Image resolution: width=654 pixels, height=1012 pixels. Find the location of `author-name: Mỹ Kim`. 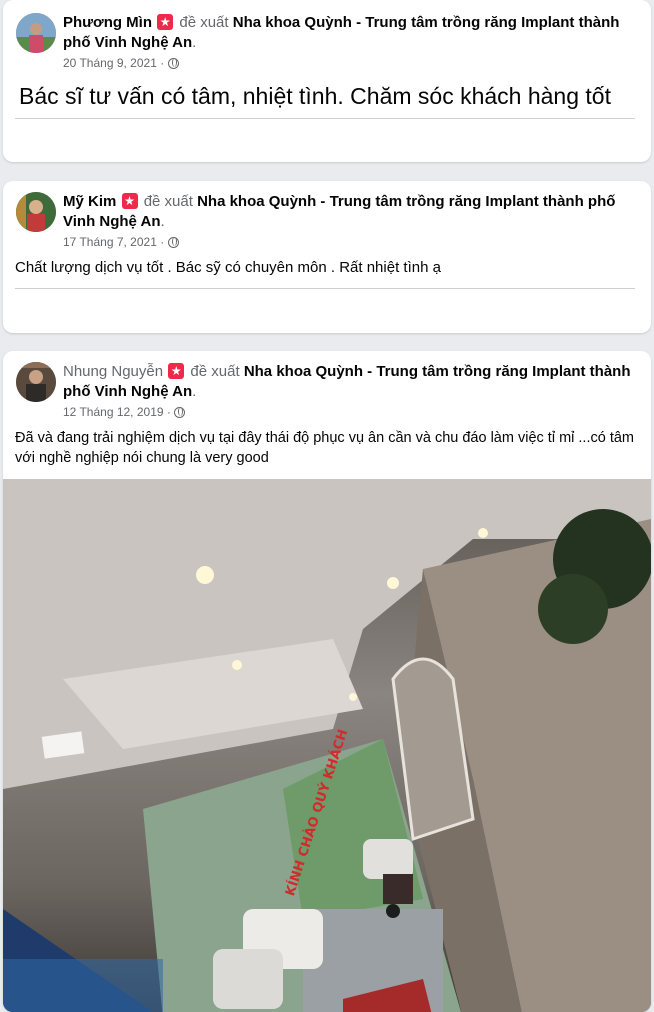

author-name: Mỹ Kim is located at coordinates (89, 201).